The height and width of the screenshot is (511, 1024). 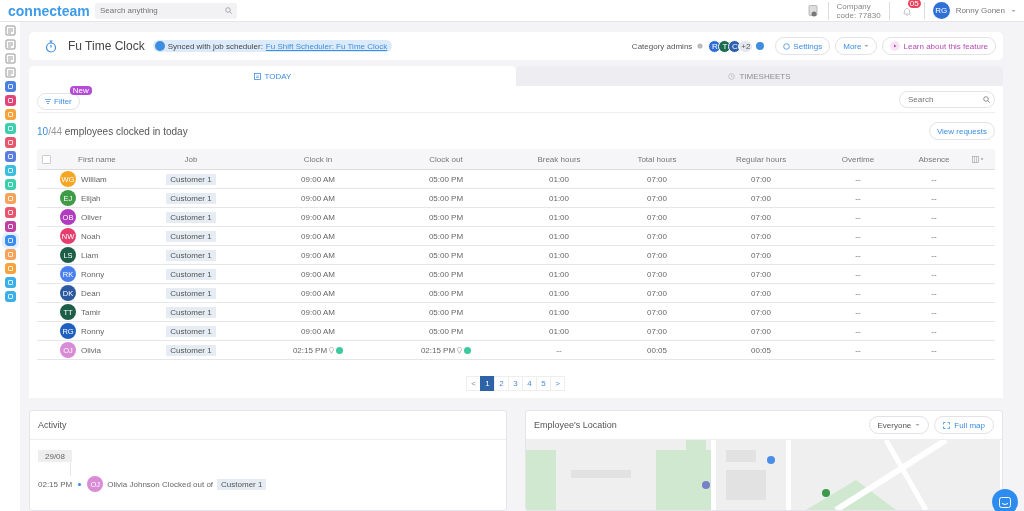 I want to click on admins-label: Category admins, so click(x=662, y=46).